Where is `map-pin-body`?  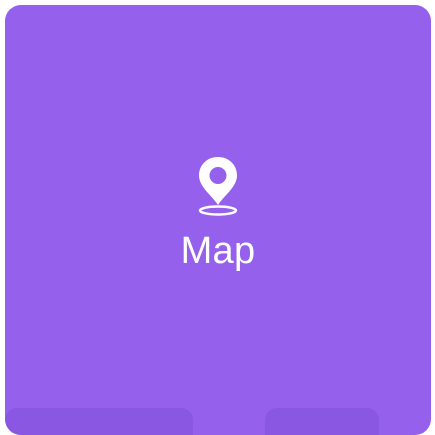
map-pin-body is located at coordinates (218, 181).